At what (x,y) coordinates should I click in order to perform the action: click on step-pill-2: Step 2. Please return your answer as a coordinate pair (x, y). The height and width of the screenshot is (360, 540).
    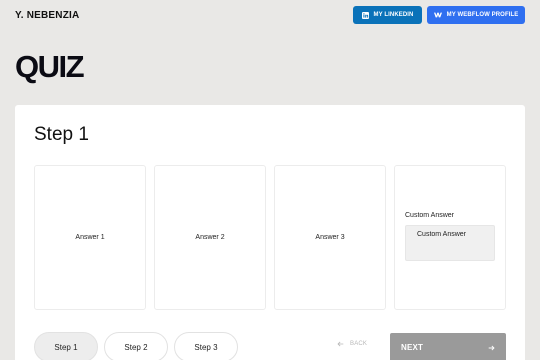
    Looking at the image, I should click on (136, 346).